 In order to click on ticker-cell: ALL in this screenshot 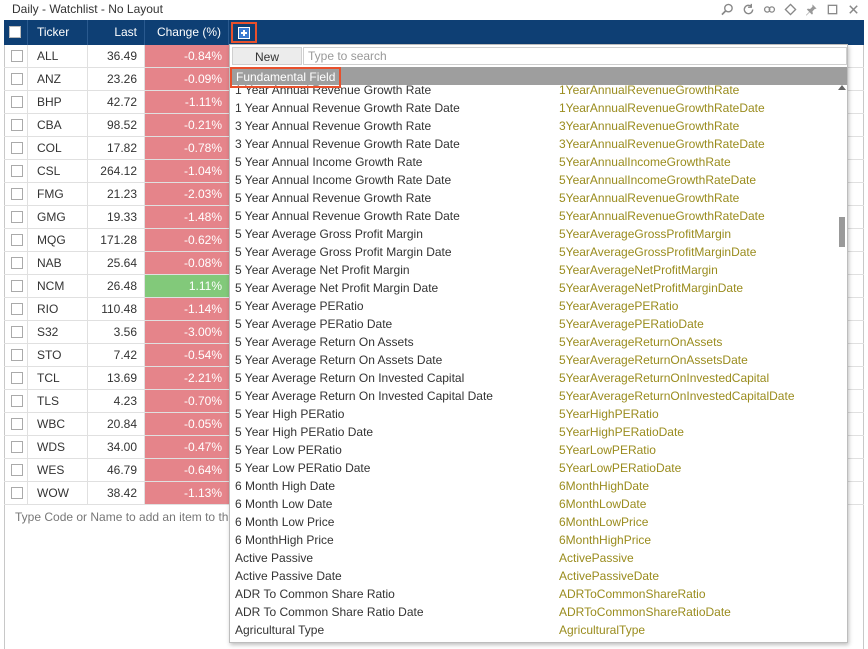, I will do `click(58, 56)`.